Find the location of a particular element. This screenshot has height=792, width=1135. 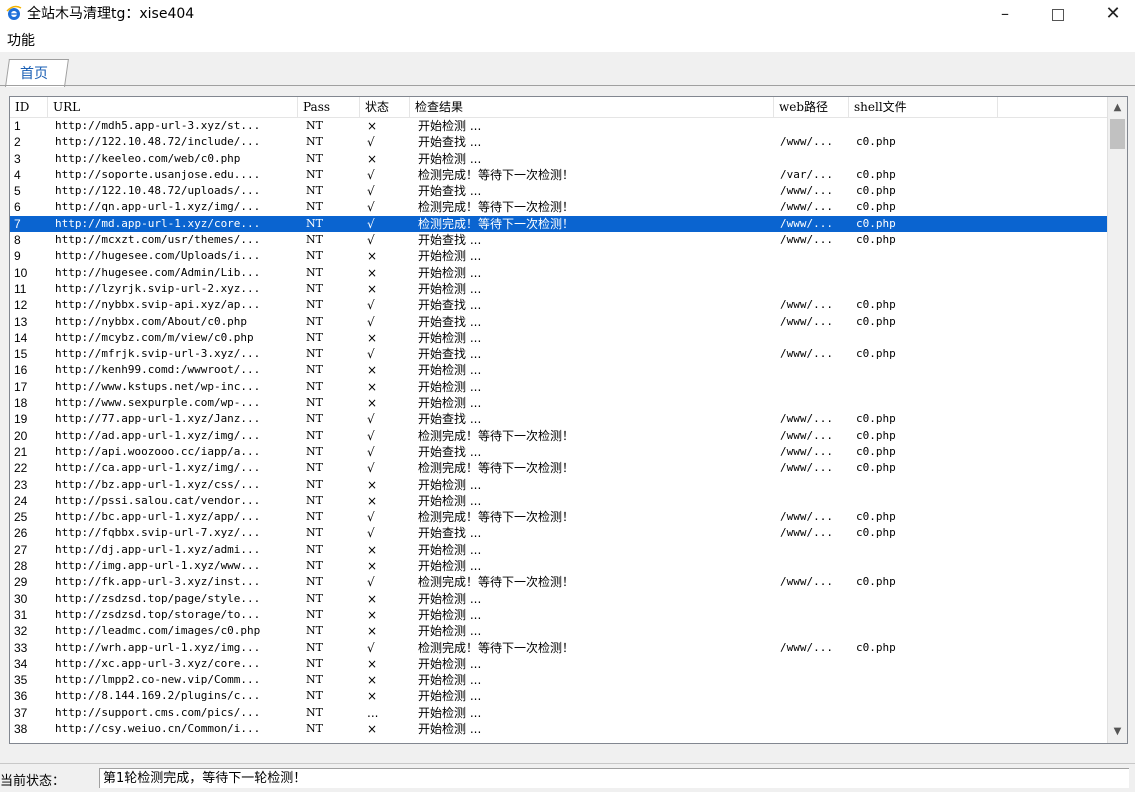

column-header-shellfile: shell文件 is located at coordinates (923, 107).